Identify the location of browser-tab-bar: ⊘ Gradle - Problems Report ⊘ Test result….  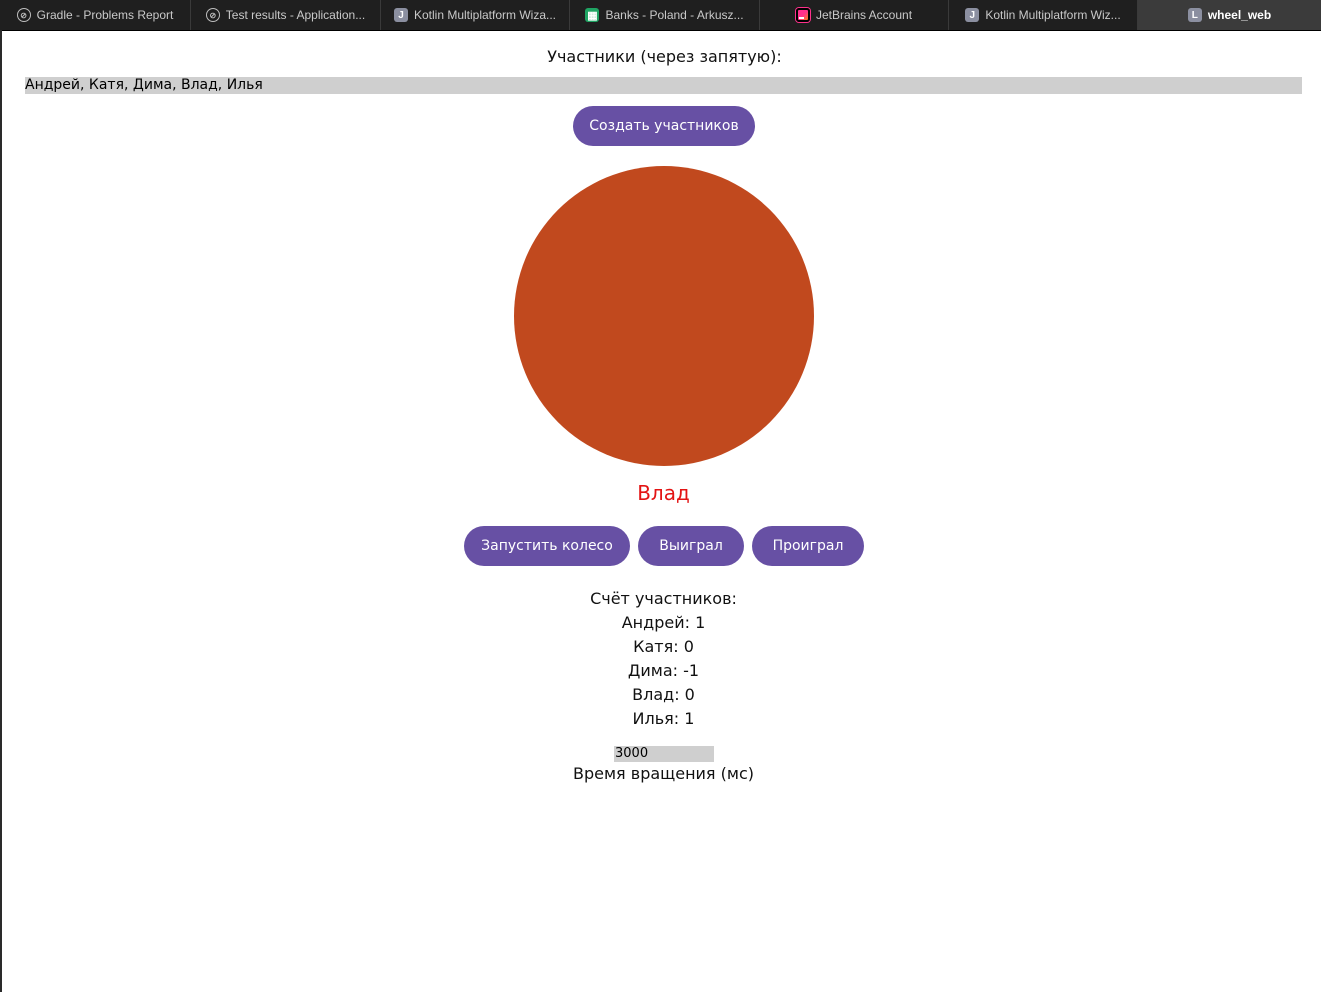
(660, 15).